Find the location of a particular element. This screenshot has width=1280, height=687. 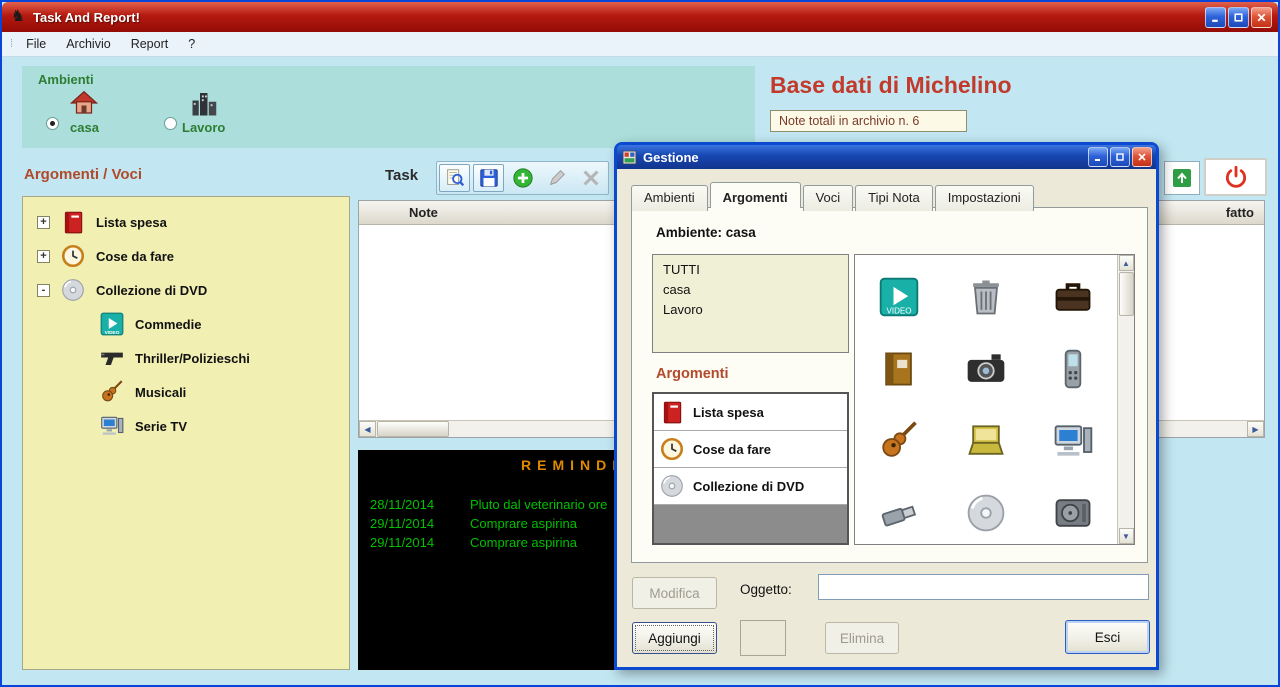

power-button is located at coordinates (1235, 177).